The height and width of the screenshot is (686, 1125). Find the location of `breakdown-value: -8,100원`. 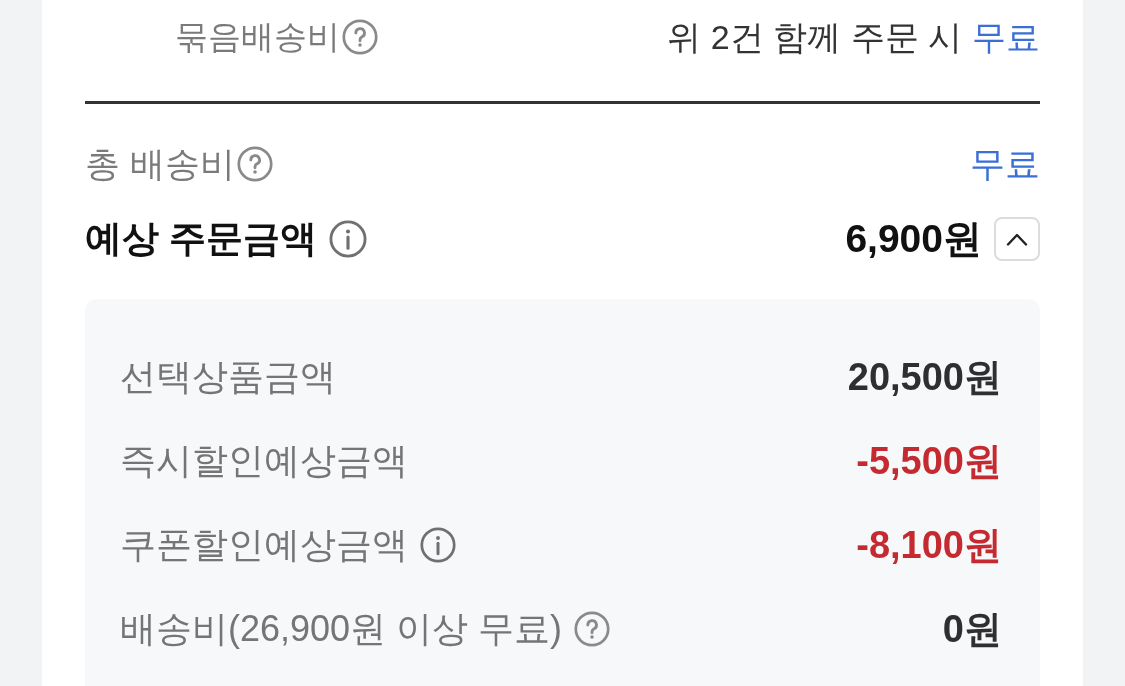

breakdown-value: -8,100원 is located at coordinates (929, 545).